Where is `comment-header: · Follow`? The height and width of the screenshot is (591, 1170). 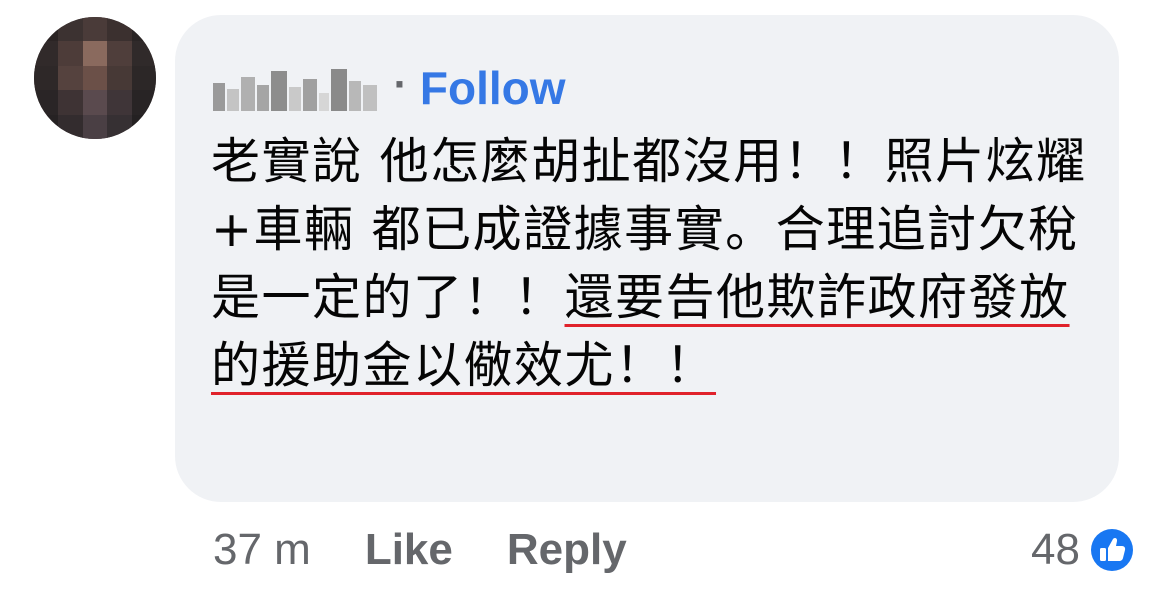
comment-header: · Follow is located at coordinates (389, 88).